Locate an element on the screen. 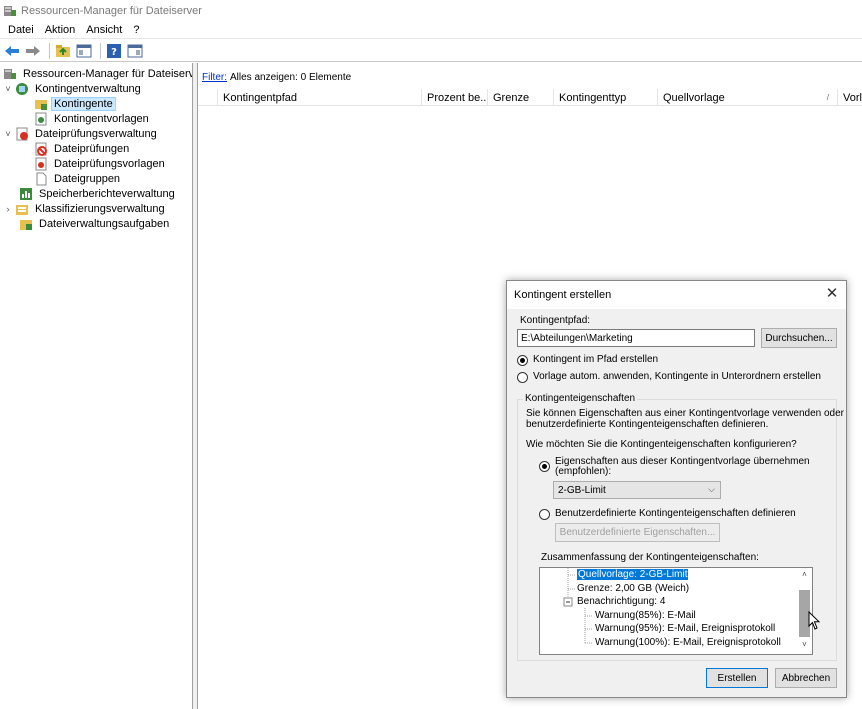 The width and height of the screenshot is (862, 709). summary-line-warning-85: Warnung(85%): E-Mail is located at coordinates (645, 615).